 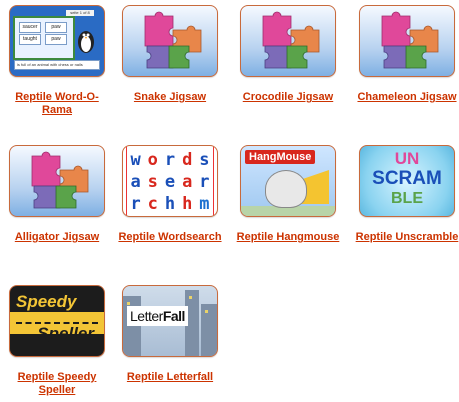 I want to click on chameleon-jigsaw-thumbnail, so click(x=407, y=41).